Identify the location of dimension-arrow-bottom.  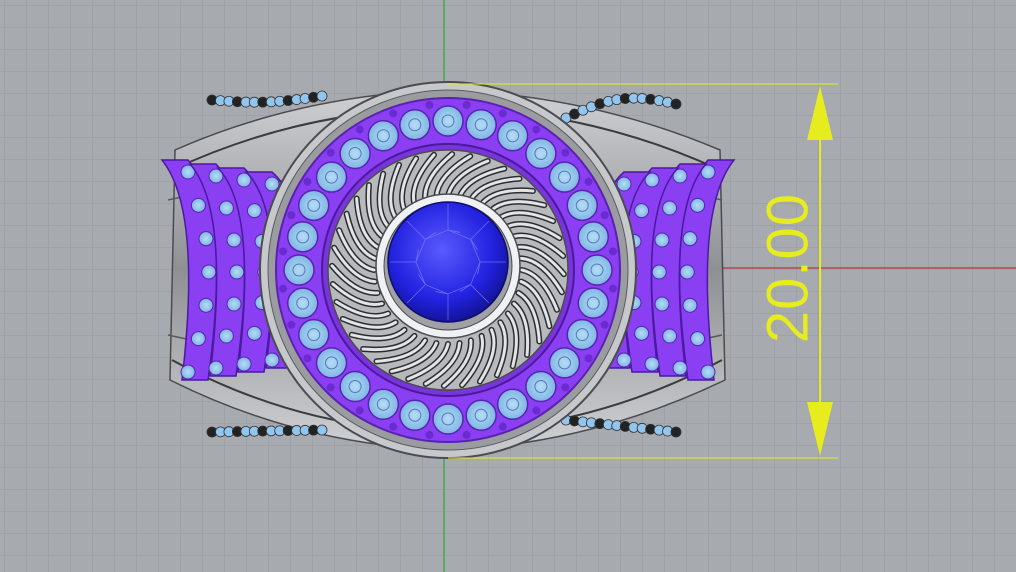
(820, 429).